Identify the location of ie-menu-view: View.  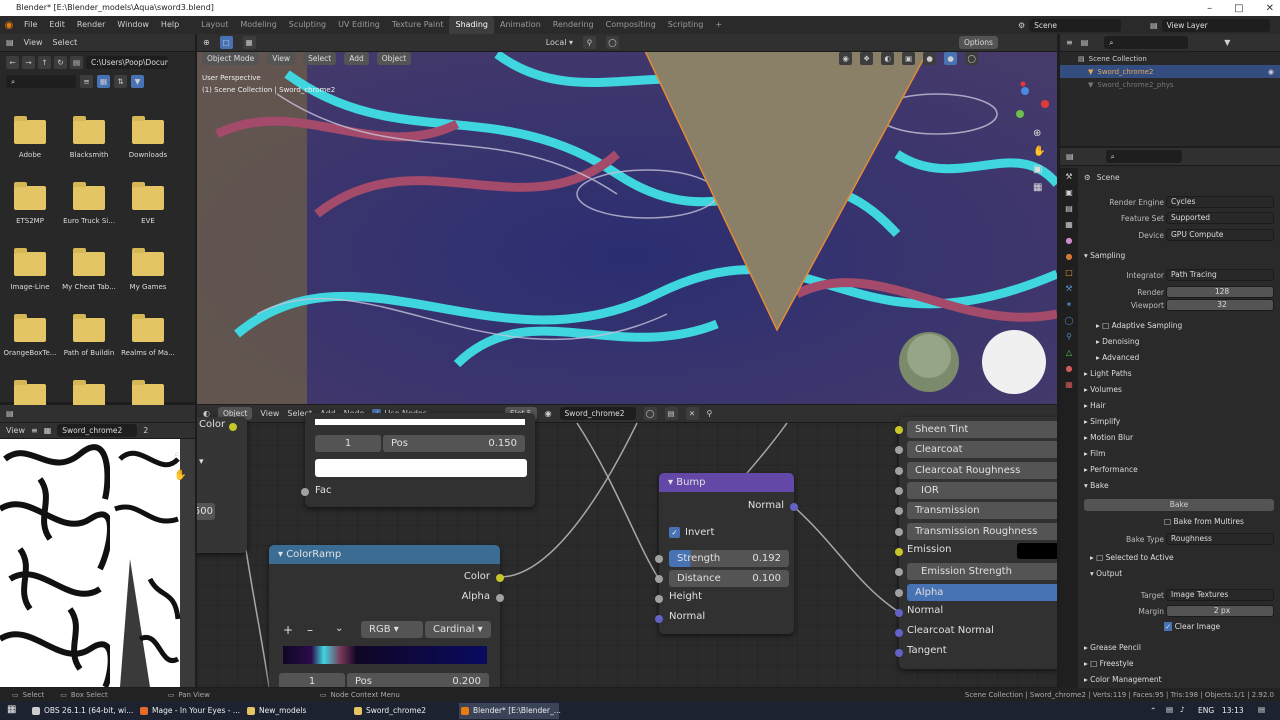
(15, 430).